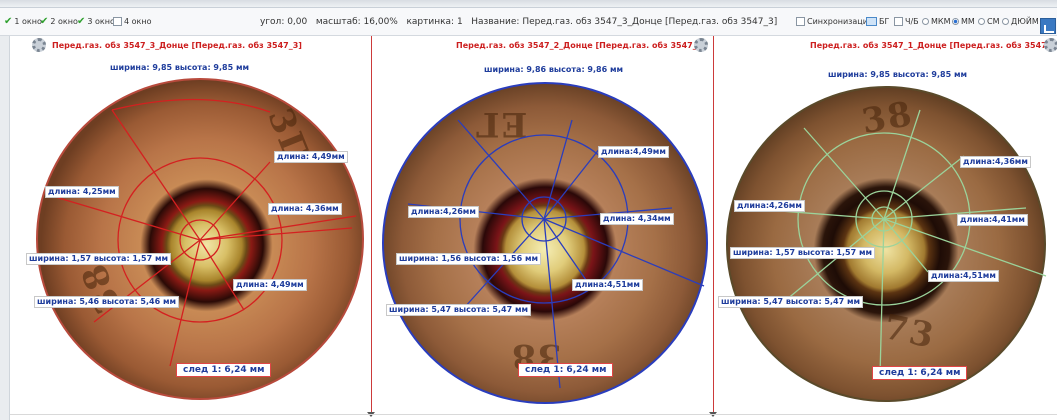 This screenshot has width=1057, height=420. Describe the element at coordinates (633, 152) in the screenshot. I see `measure-label: длина:4,49мм` at that location.